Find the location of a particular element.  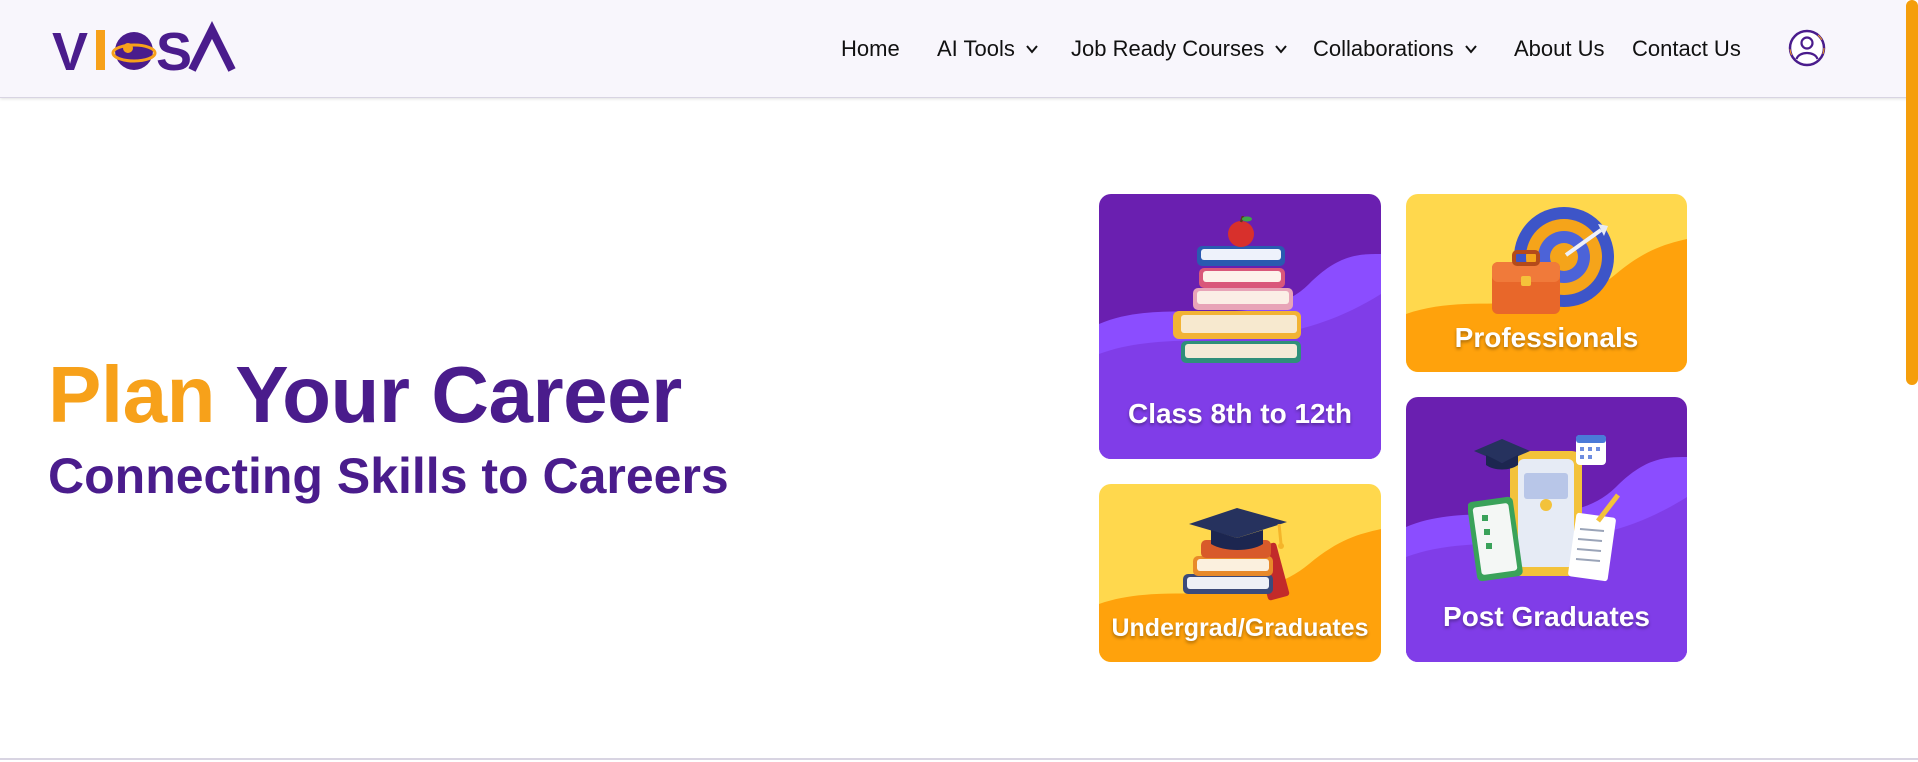

nav-about-us-label: About Us is located at coordinates (1559, 48).